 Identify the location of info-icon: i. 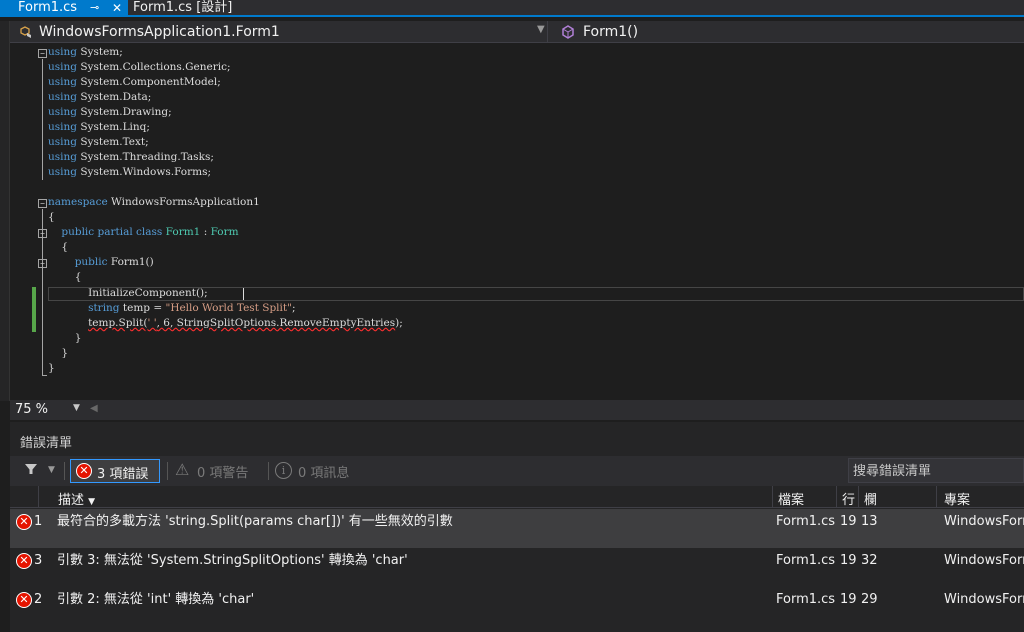
(283, 470).